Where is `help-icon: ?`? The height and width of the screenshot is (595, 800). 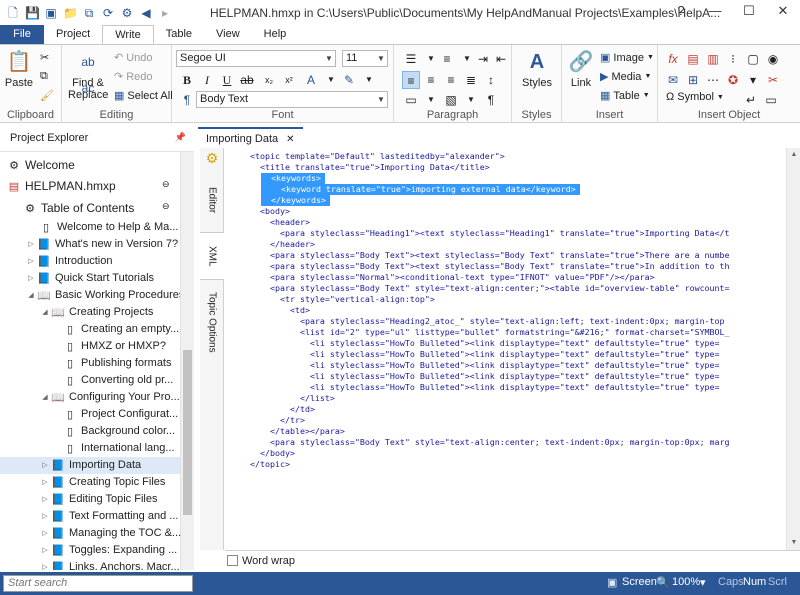
help-icon: ? is located at coordinates (681, 12).